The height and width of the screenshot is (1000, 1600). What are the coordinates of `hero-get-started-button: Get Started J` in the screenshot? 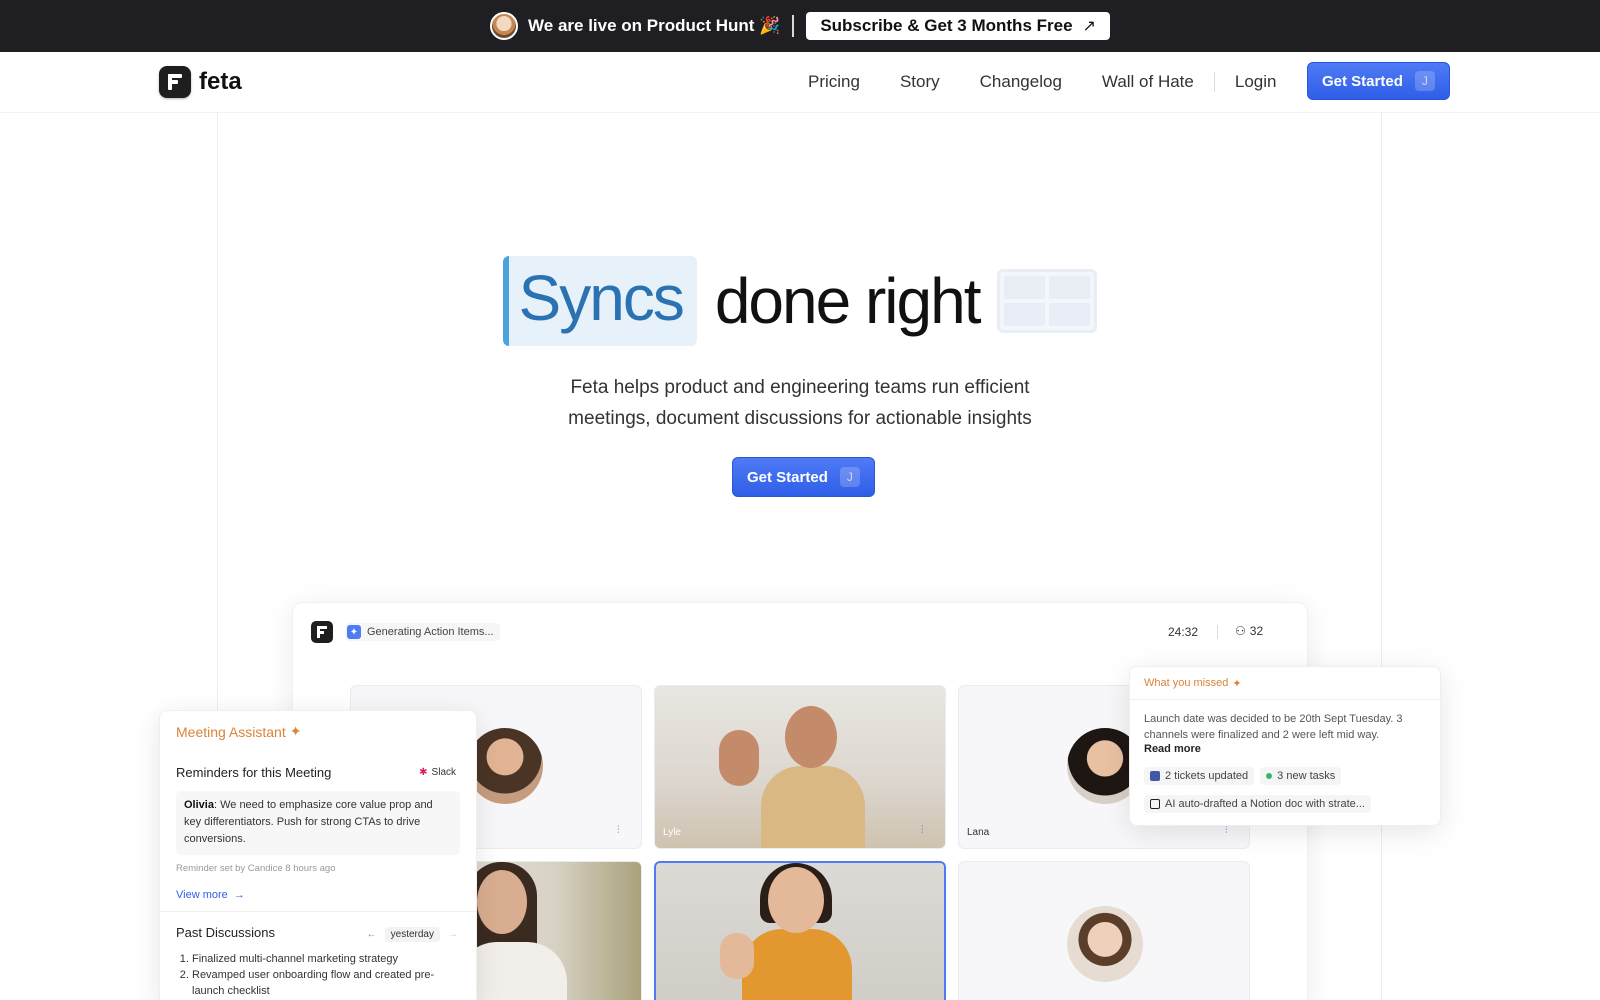 It's located at (803, 477).